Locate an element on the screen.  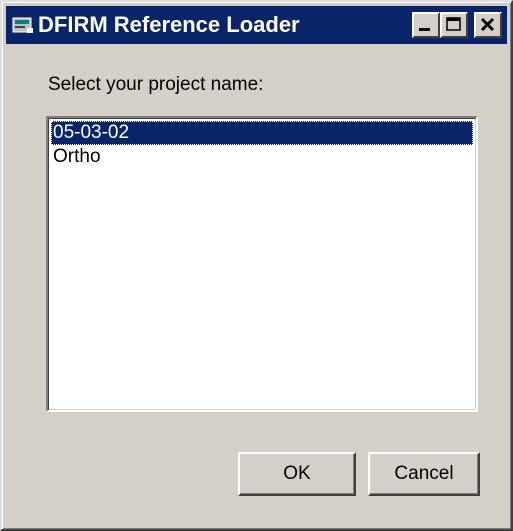
maximize-button is located at coordinates (454, 25).